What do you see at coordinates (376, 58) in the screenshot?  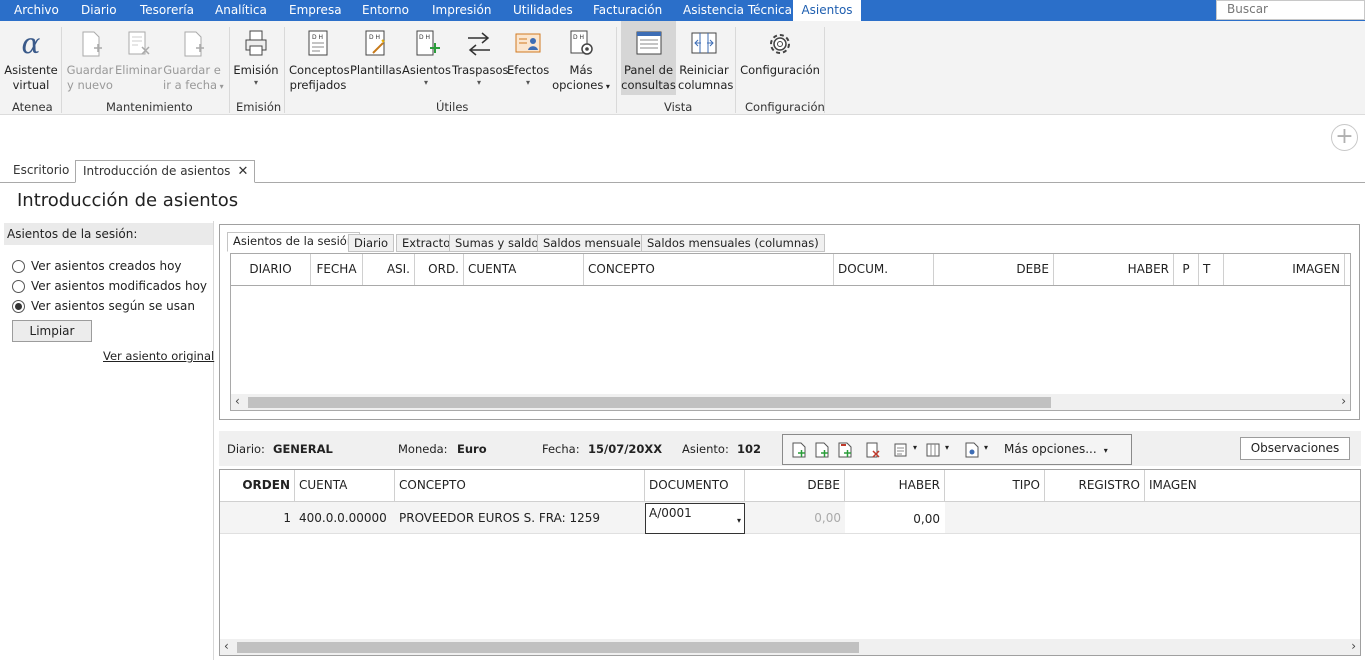 I see `plantillas-button: D H Plantillas` at bounding box center [376, 58].